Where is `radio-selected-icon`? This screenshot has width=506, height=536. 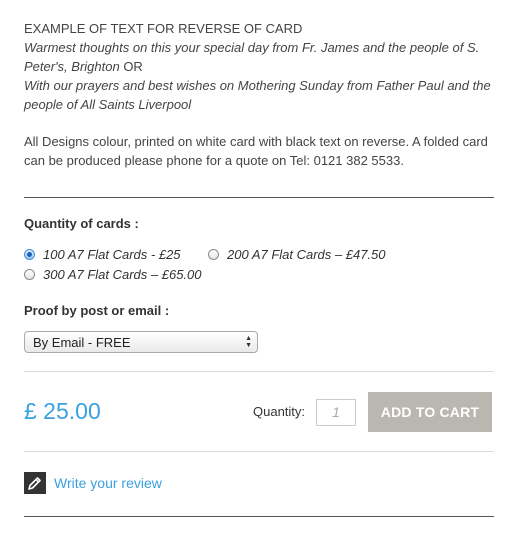 radio-selected-icon is located at coordinates (29, 254).